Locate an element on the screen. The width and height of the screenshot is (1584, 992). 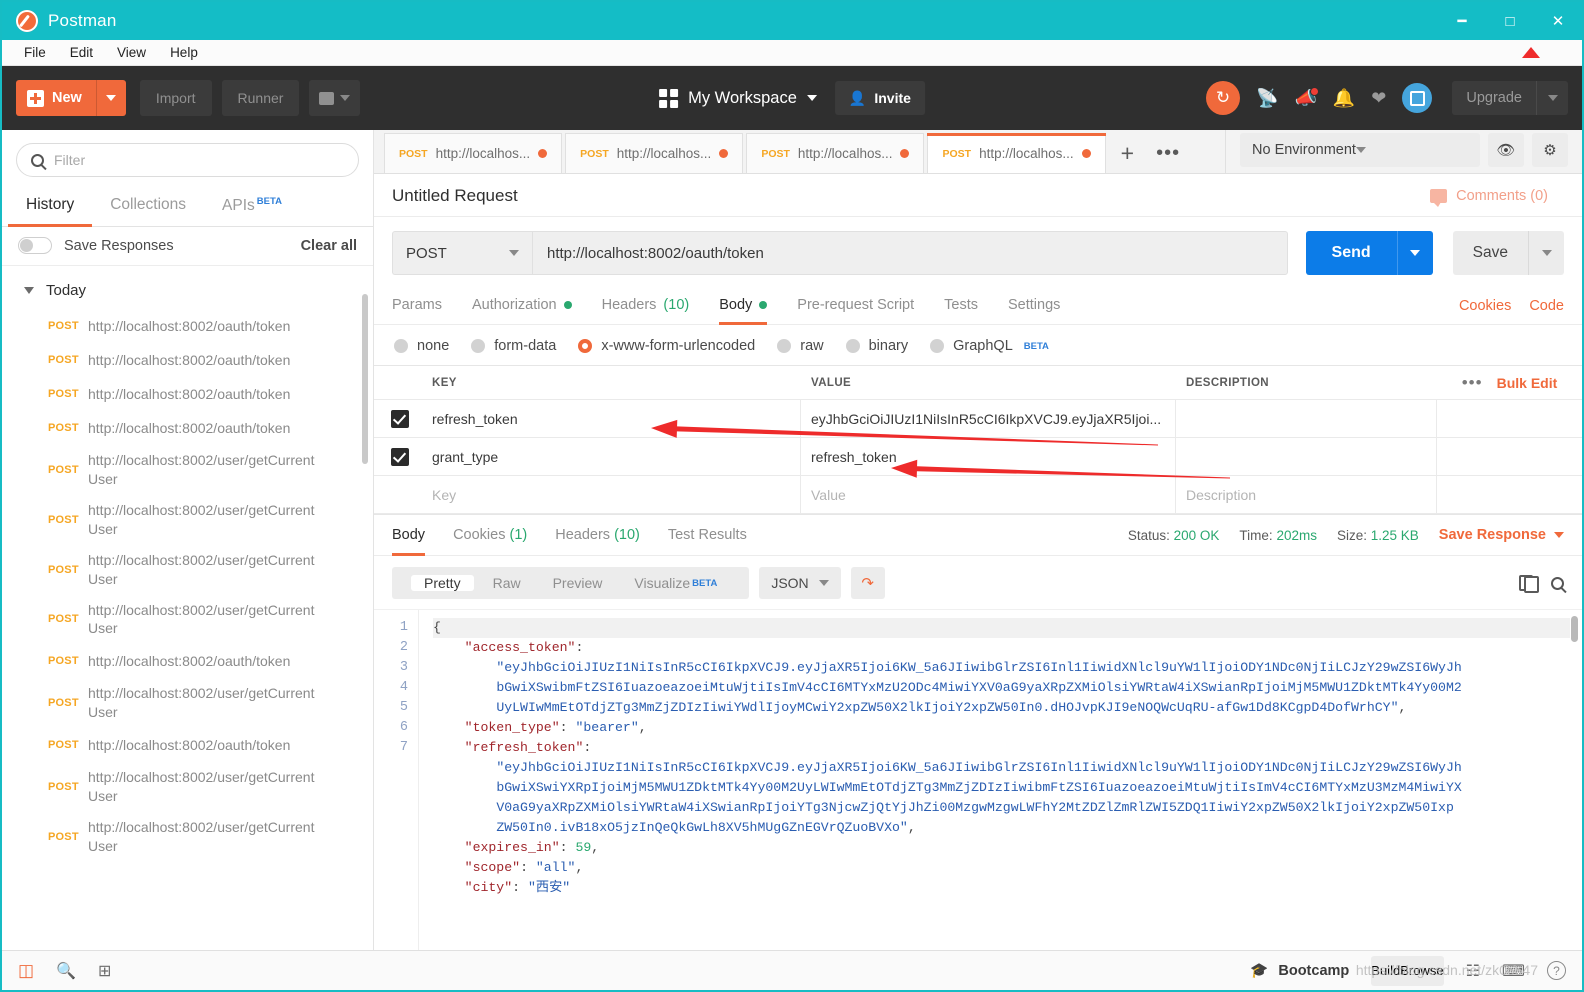
menu-view: View is located at coordinates (131, 52).